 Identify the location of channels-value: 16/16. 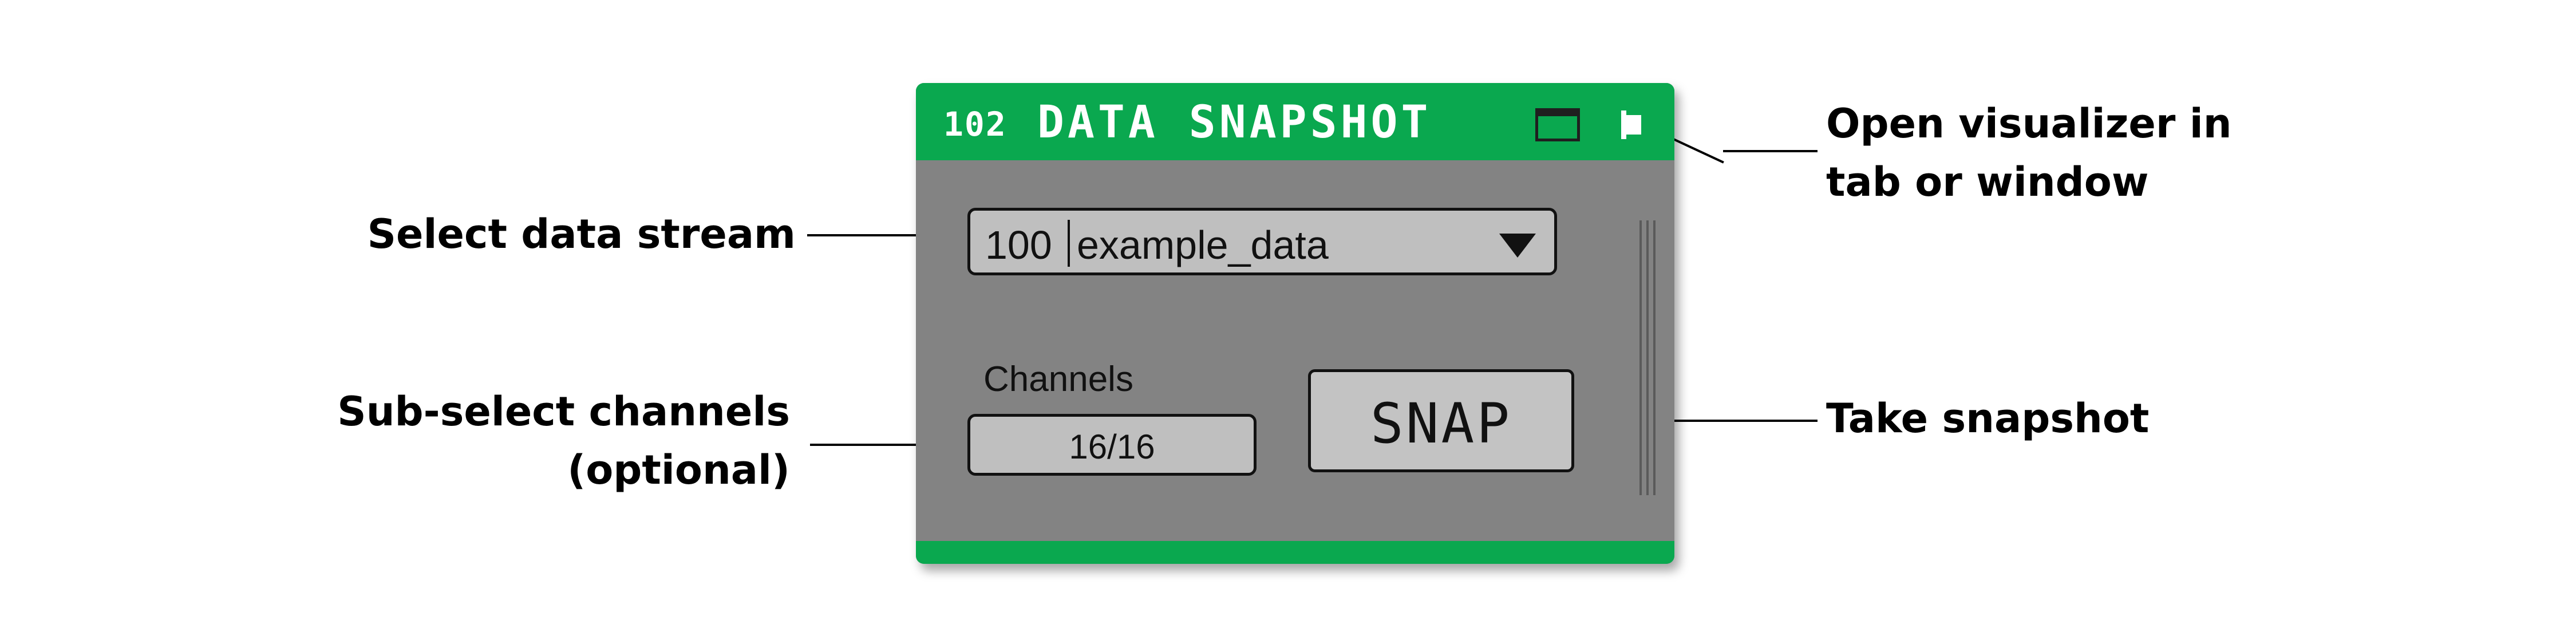
(1112, 447).